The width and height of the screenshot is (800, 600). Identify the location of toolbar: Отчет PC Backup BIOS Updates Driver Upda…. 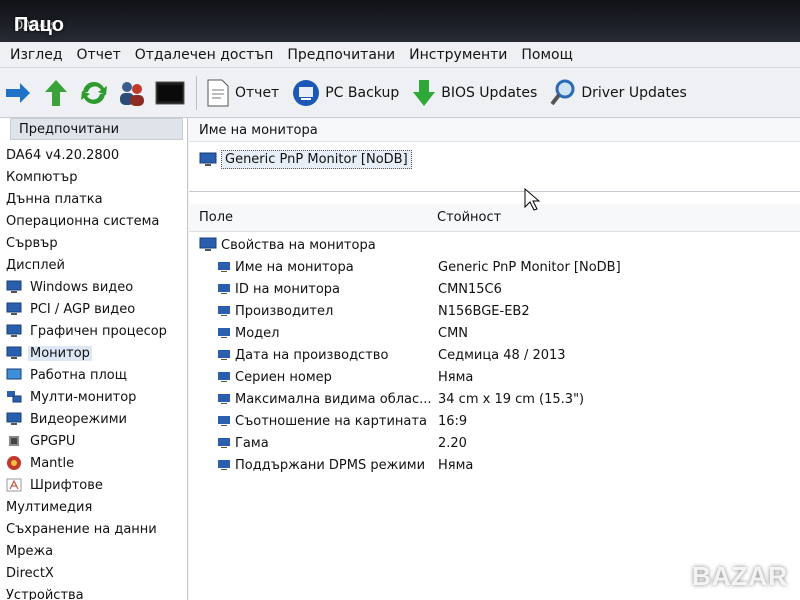
(400, 93).